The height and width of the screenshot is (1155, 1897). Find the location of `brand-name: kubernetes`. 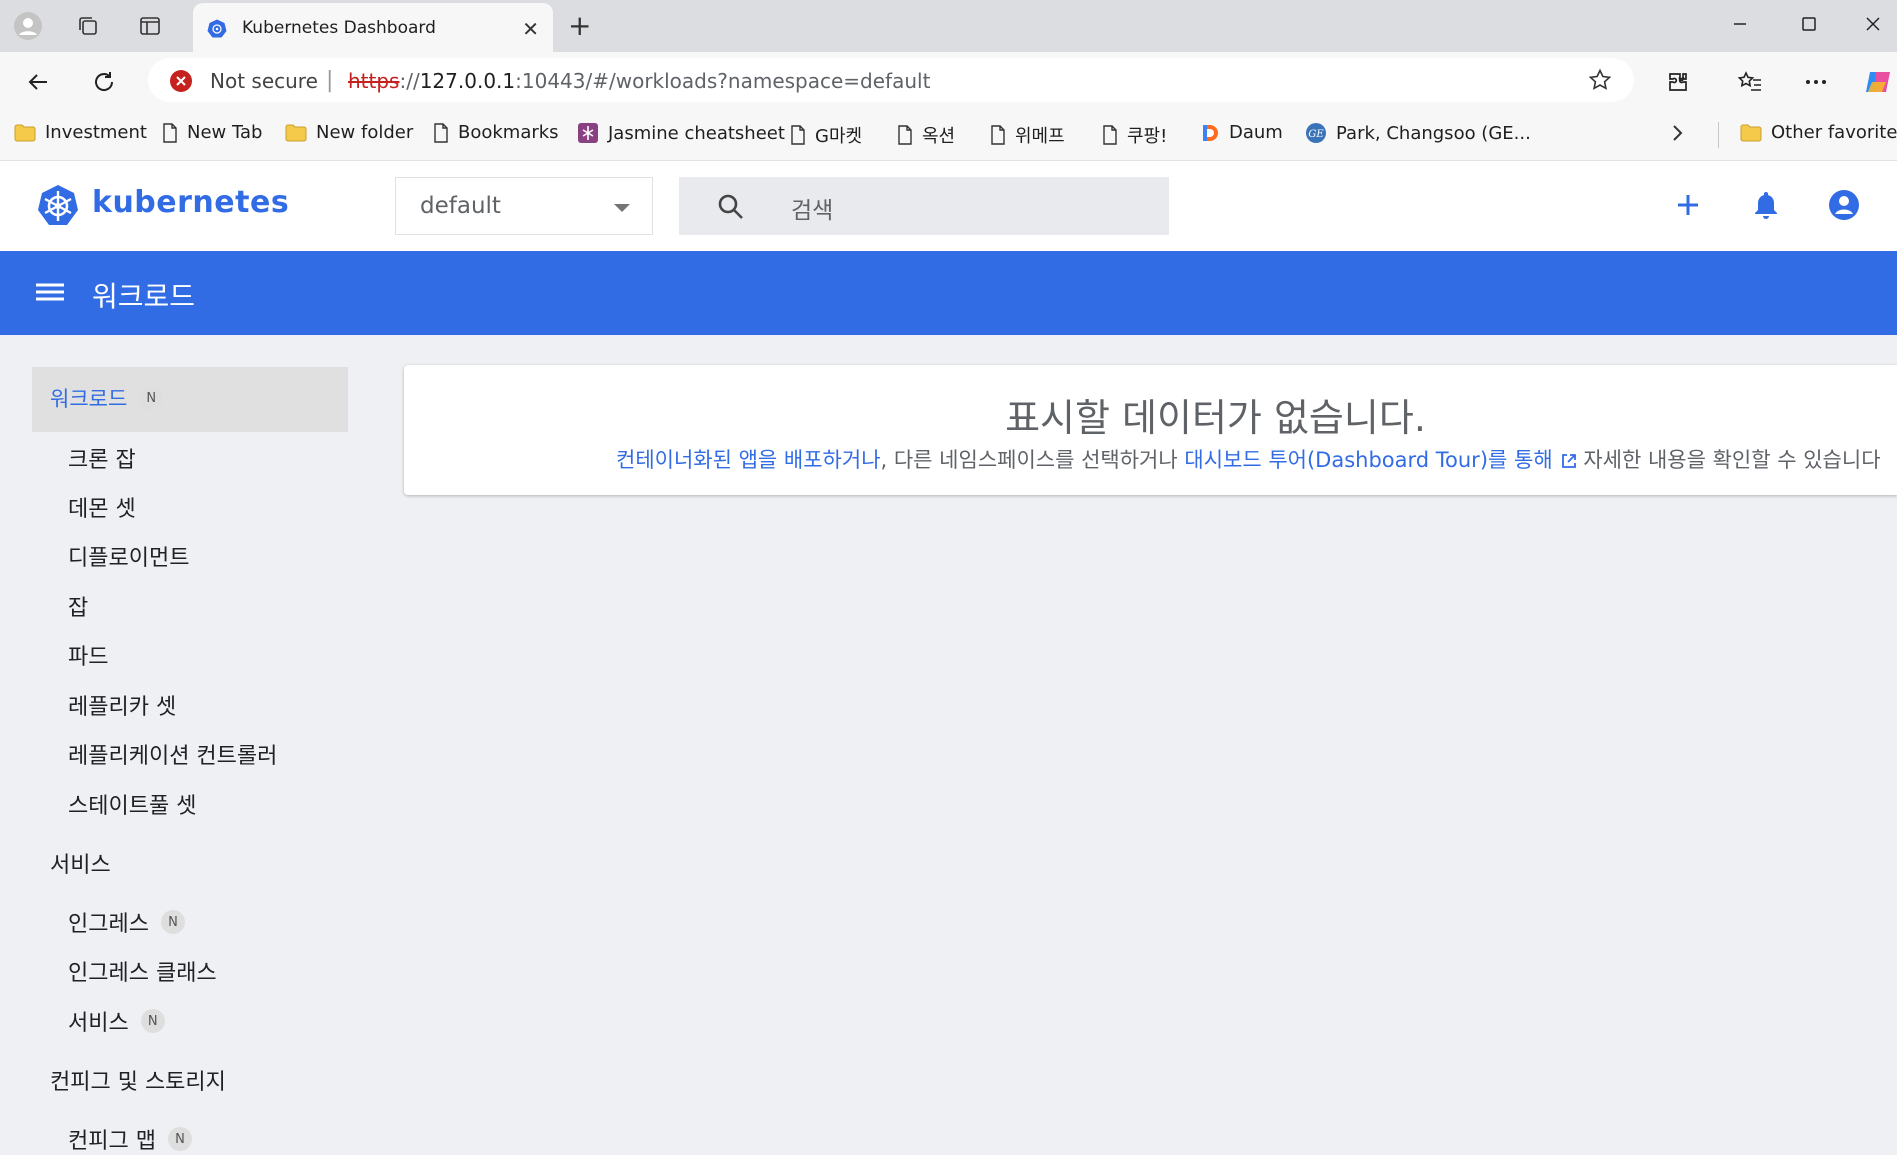

brand-name: kubernetes is located at coordinates (190, 202).